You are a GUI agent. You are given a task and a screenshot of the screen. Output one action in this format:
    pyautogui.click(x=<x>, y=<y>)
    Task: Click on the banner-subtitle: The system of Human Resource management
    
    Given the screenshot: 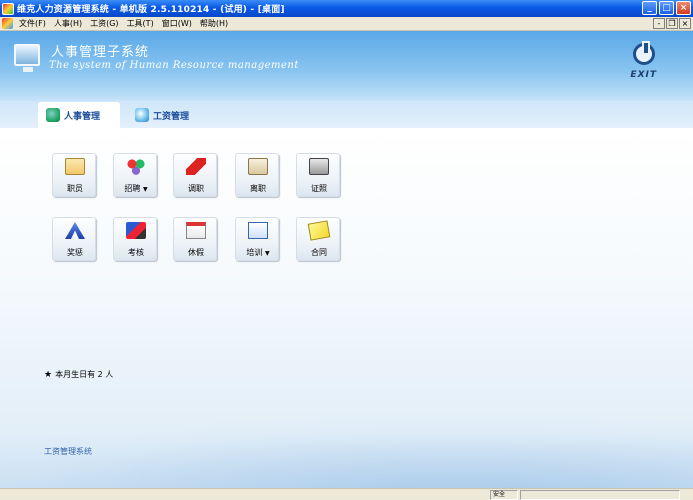 What is the action you would take?
    pyautogui.click(x=174, y=65)
    